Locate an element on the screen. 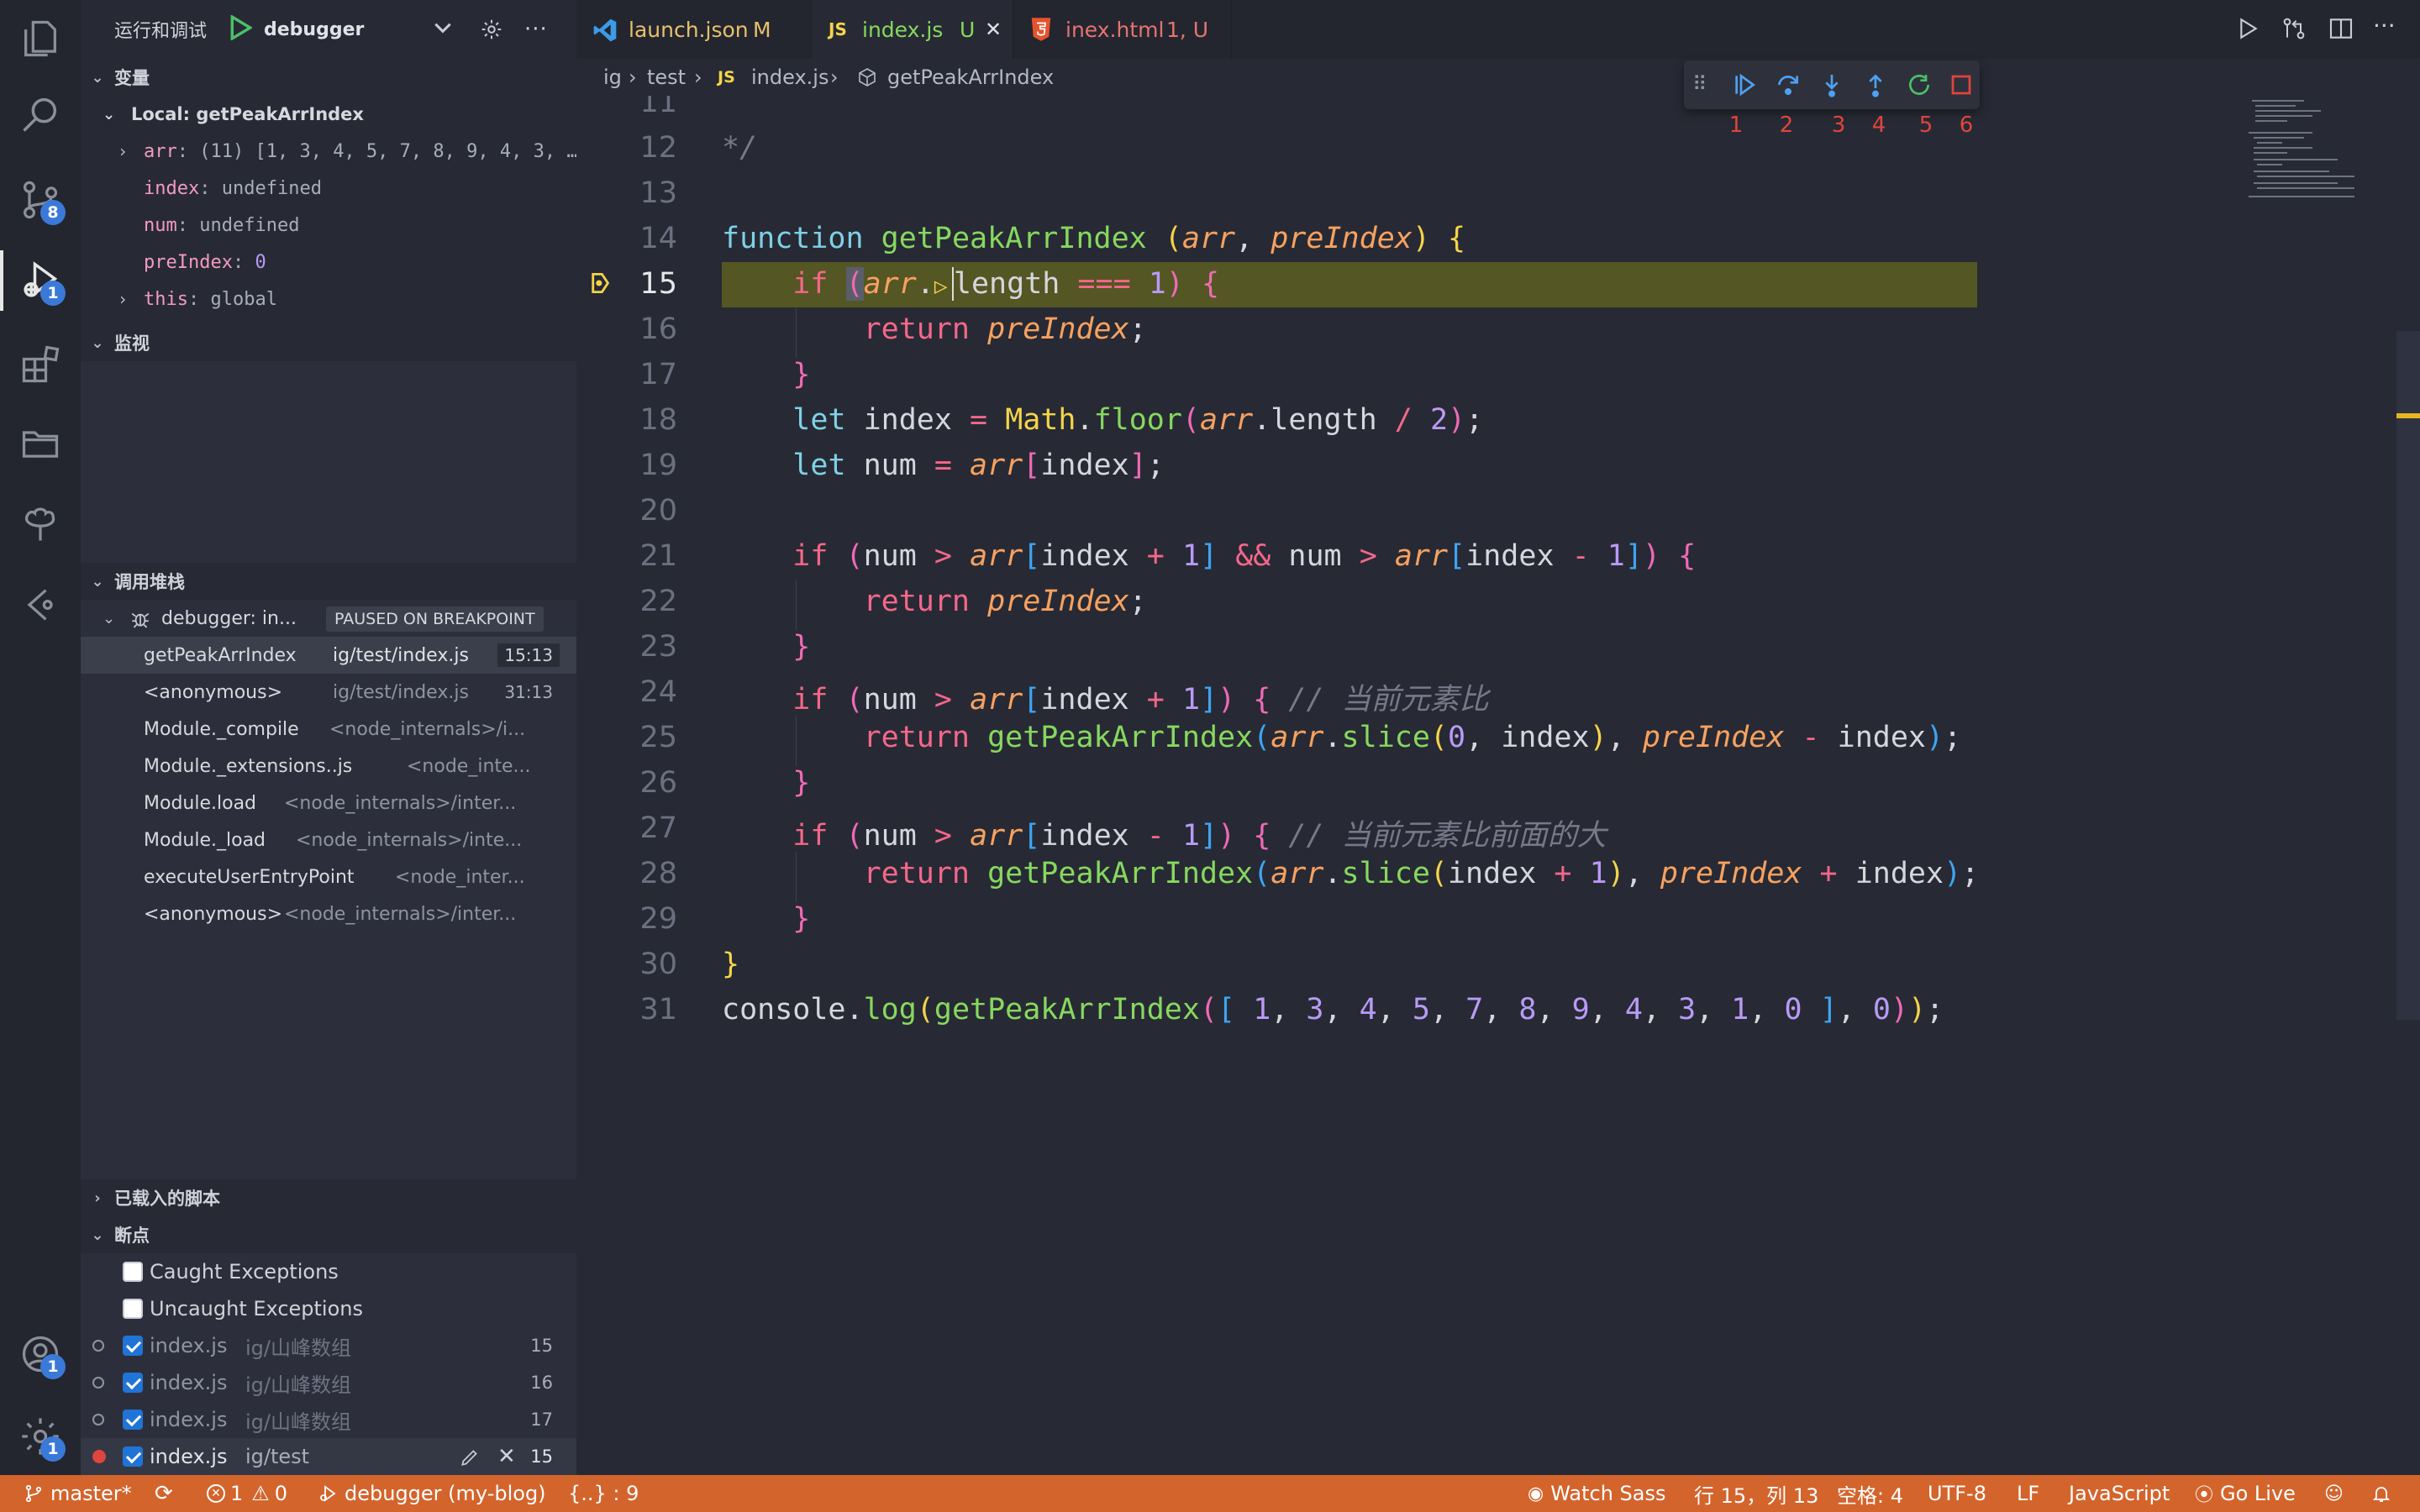 This screenshot has height=1512, width=2420. feedback-icon: ☺ is located at coordinates (2334, 1493).